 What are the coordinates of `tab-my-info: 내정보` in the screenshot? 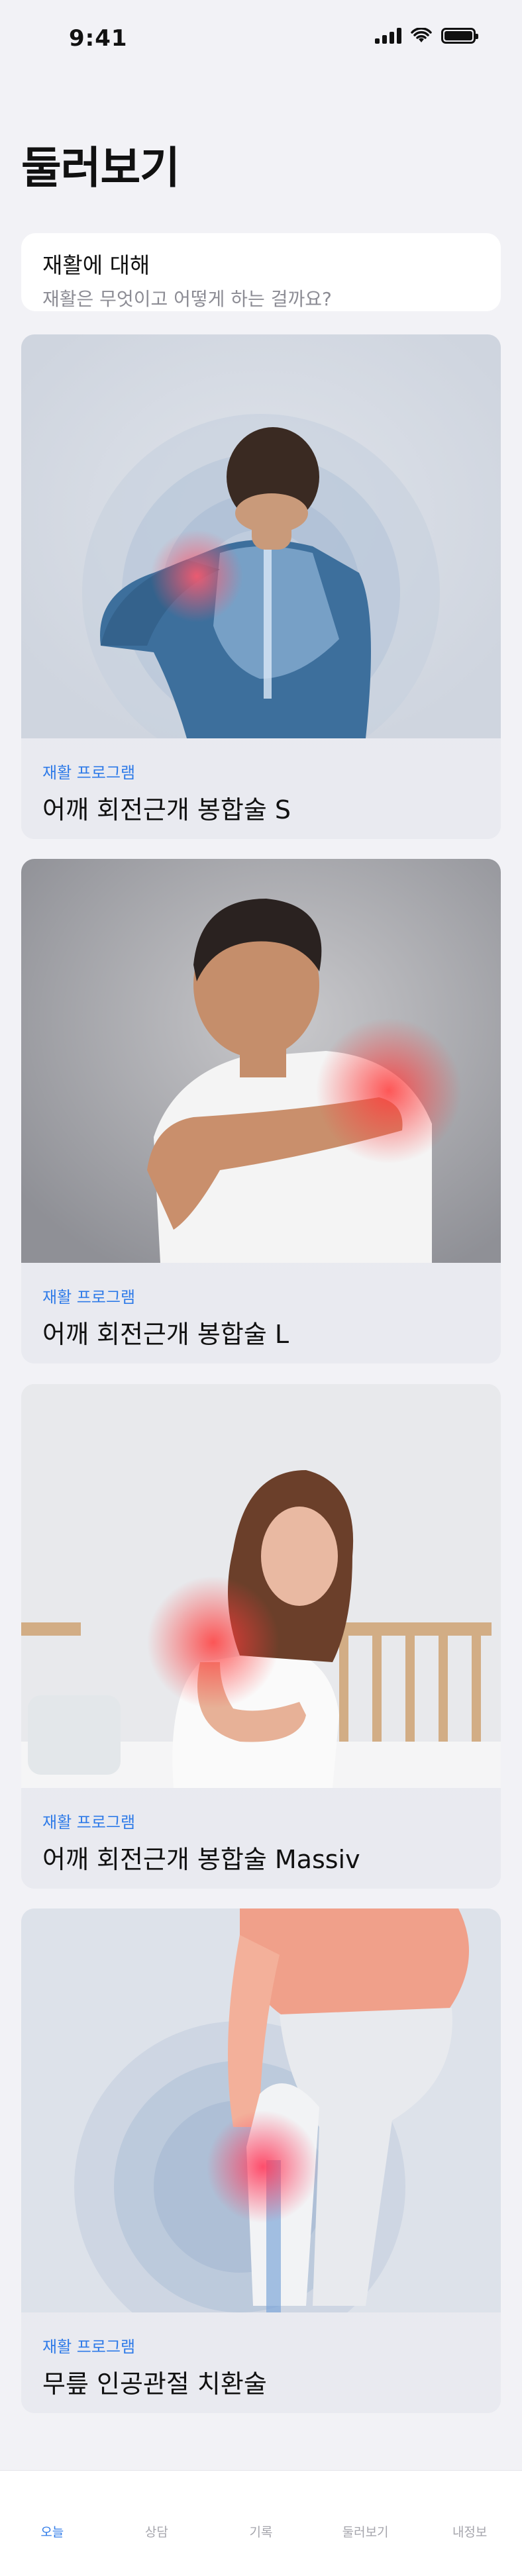 It's located at (470, 2523).